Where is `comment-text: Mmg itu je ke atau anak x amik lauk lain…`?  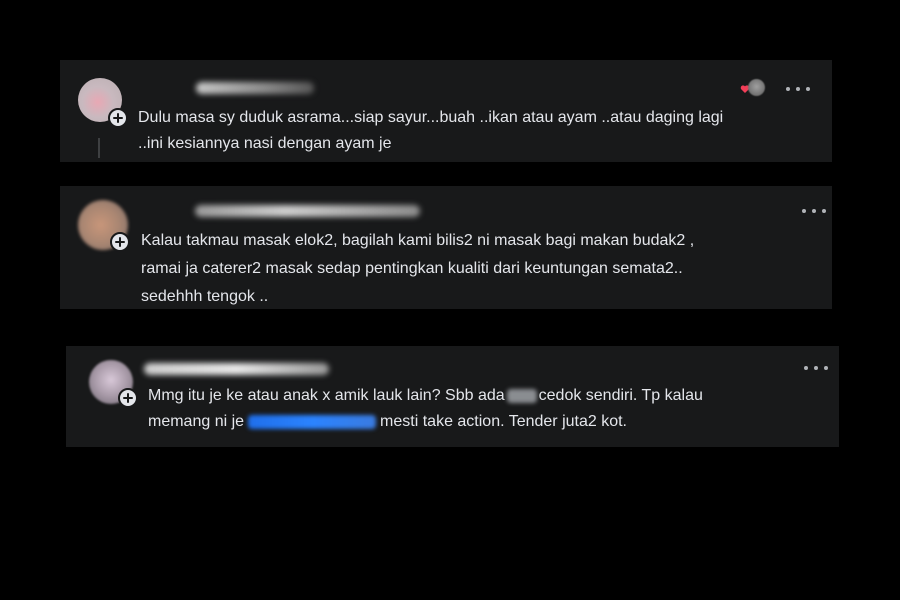
comment-text: Mmg itu je ke atau anak x amik lauk lain… is located at coordinates (425, 409).